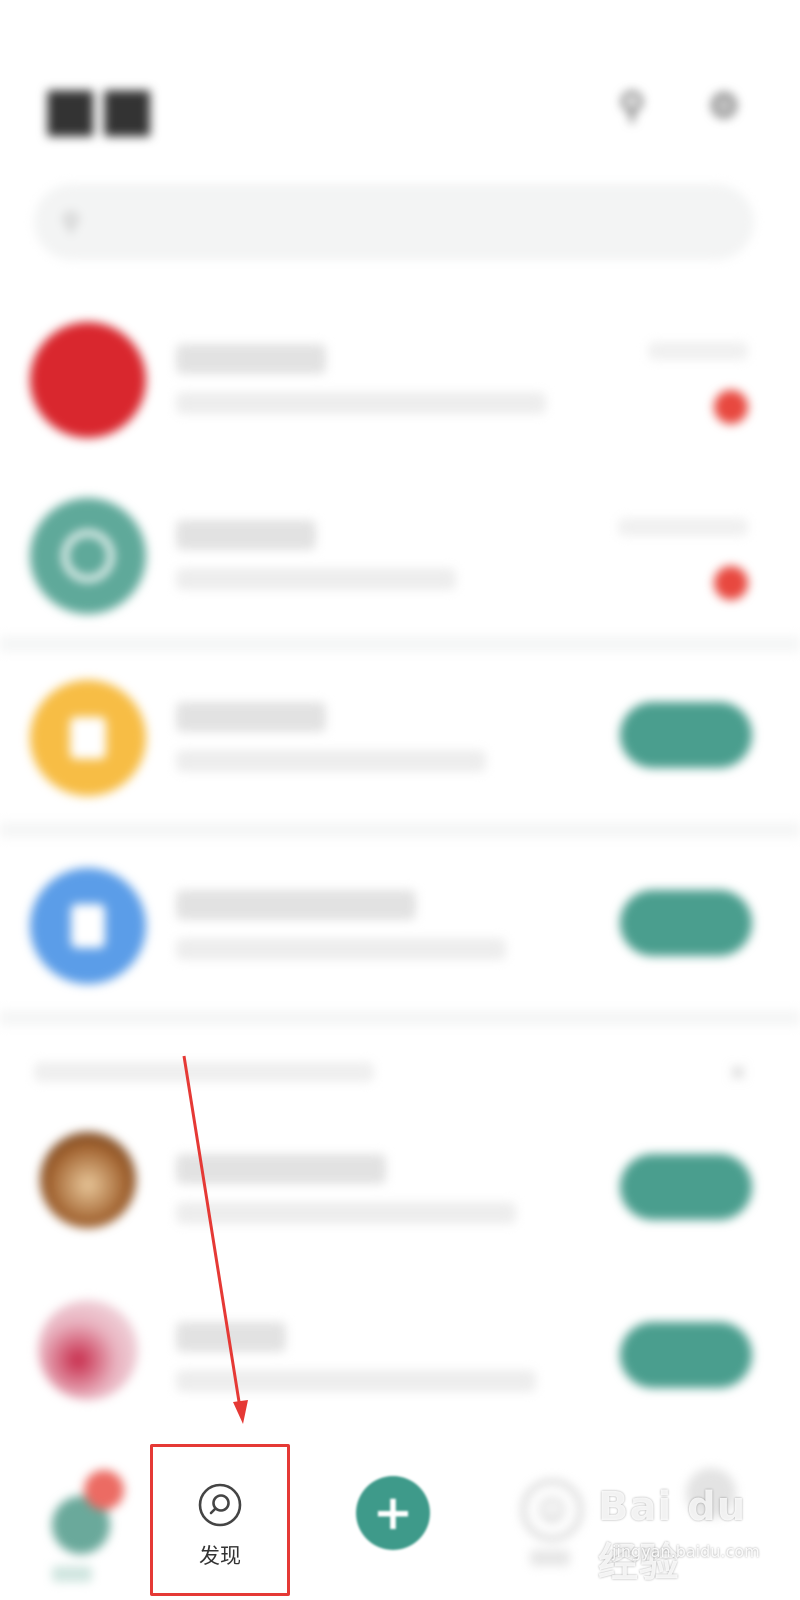  Describe the element at coordinates (738, 1072) in the screenshot. I see `close-icon: ×` at that location.